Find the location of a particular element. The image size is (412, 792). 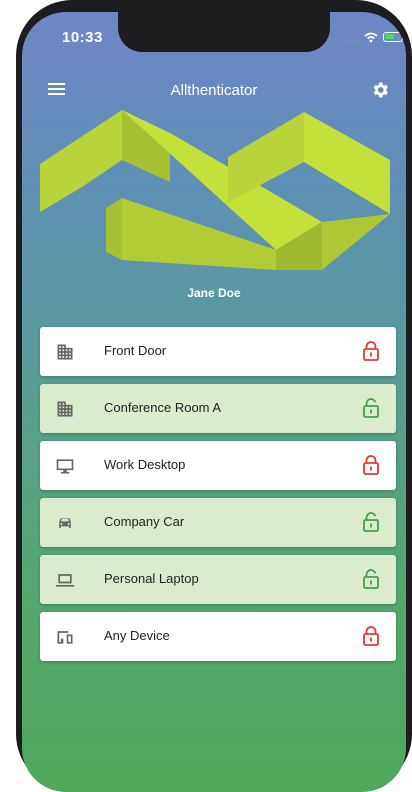

wifi-icon is located at coordinates (371, 37).